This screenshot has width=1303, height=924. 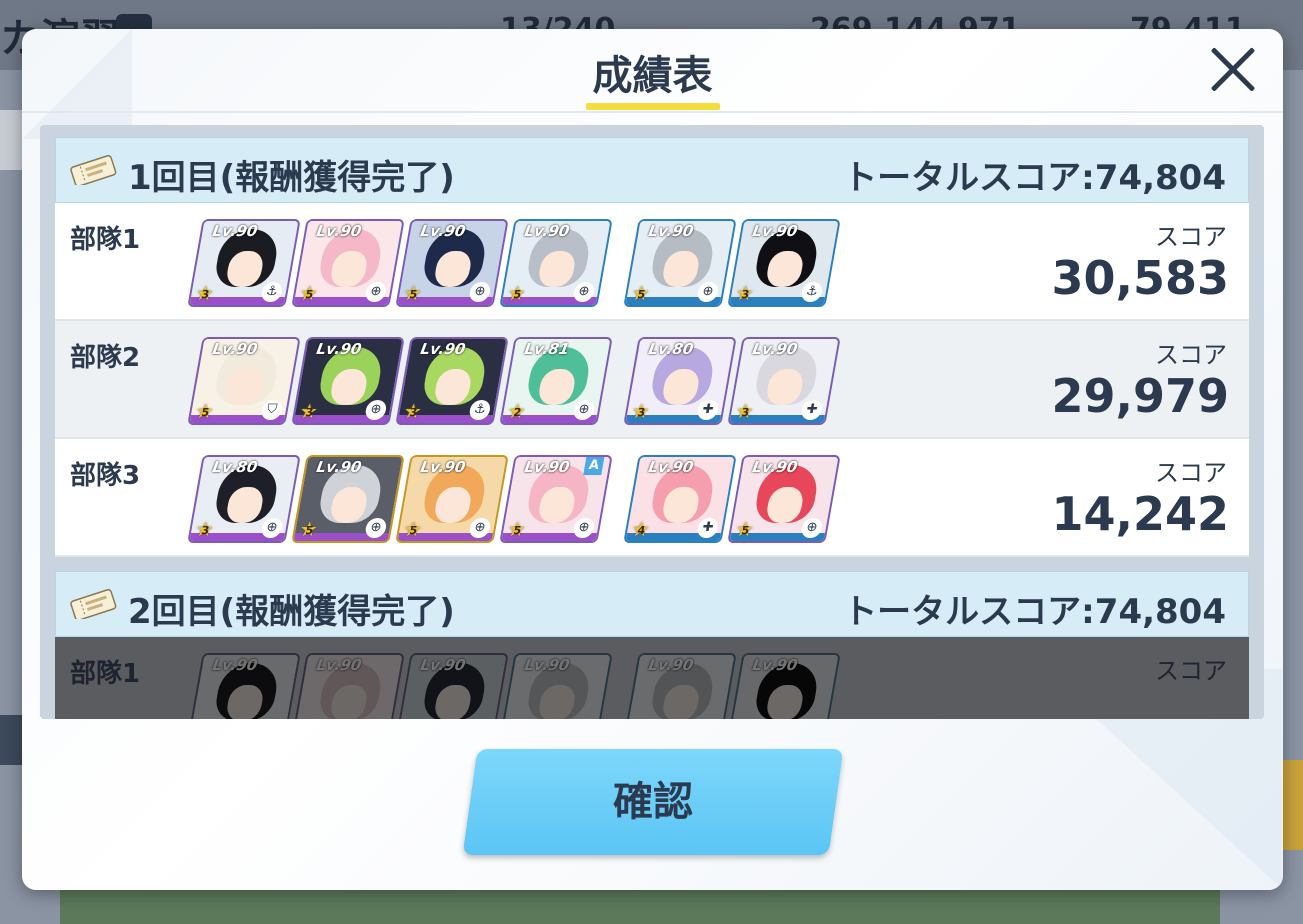 What do you see at coordinates (1140, 278) in the screenshot?
I see `score-value: 30,583` at bounding box center [1140, 278].